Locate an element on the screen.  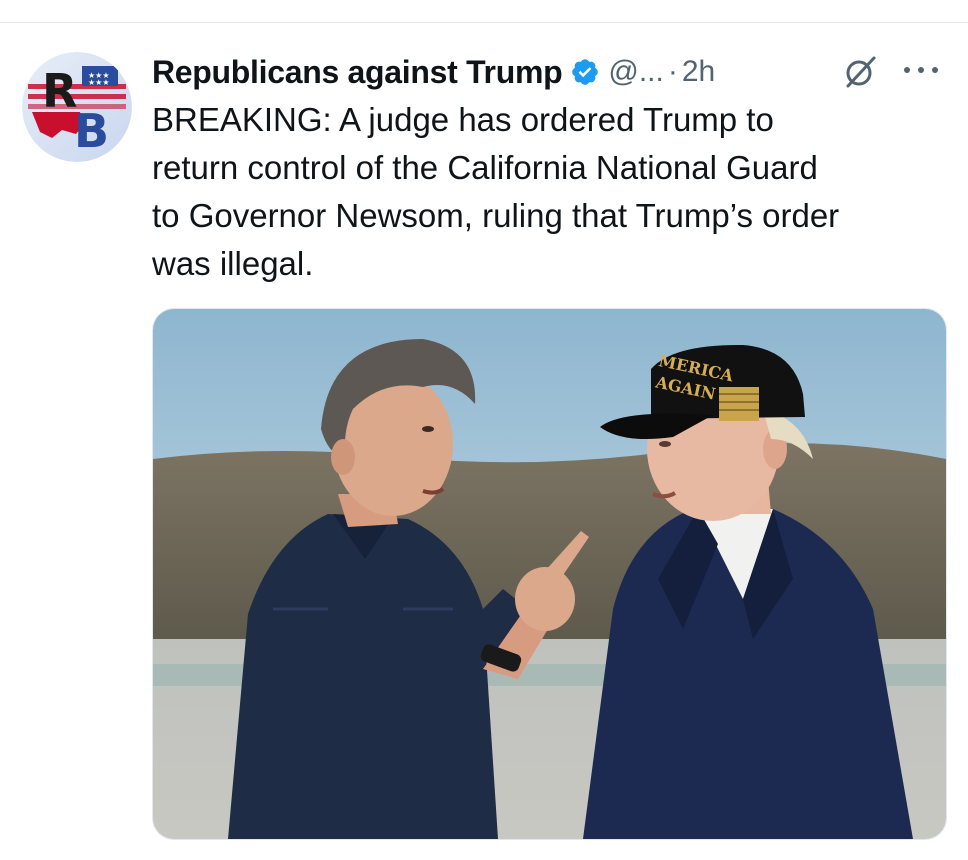
svg-text: B is located at coordinates (91, 131).